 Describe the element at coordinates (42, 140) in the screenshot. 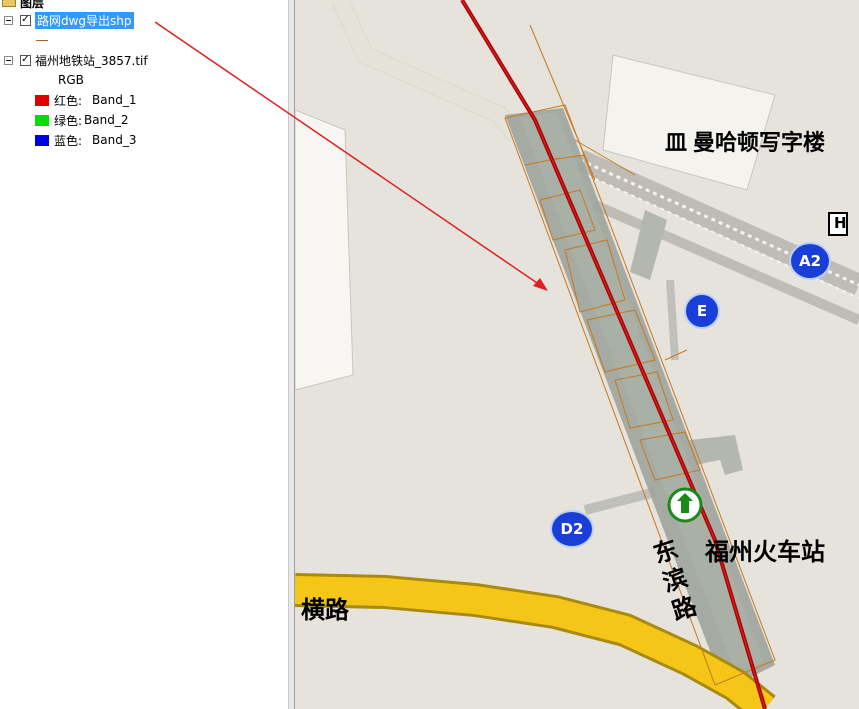

I see `blue-swatch` at that location.